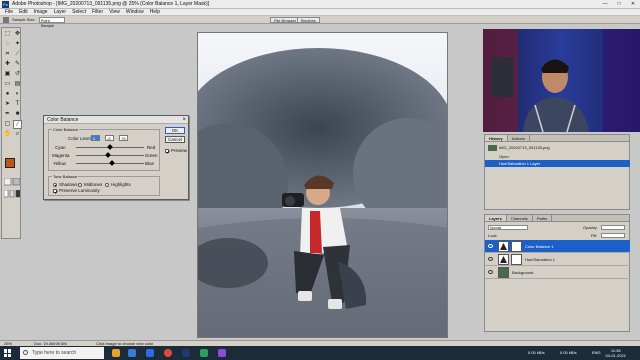  Describe the element at coordinates (543, 218) in the screenshot. I see `tab-paths: Paths` at that location.